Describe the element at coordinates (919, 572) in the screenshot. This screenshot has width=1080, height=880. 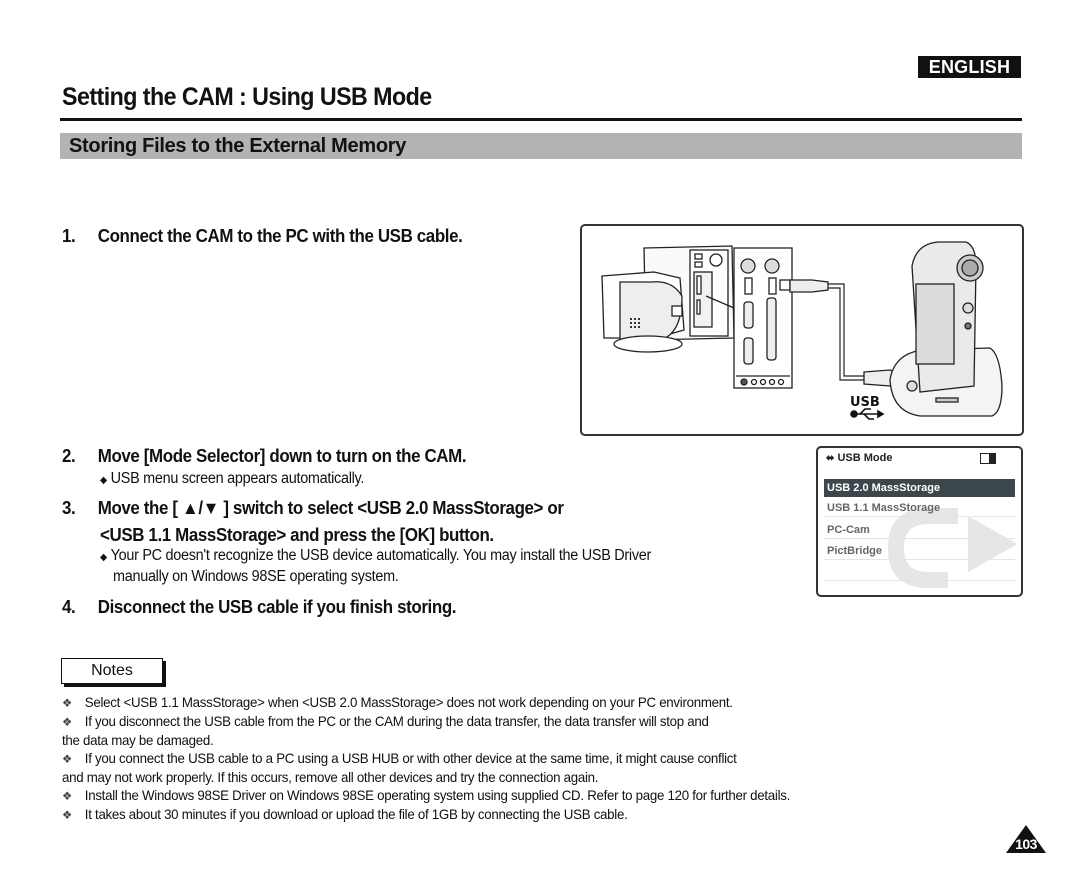
I see `lcd-menu-item-empty` at that location.